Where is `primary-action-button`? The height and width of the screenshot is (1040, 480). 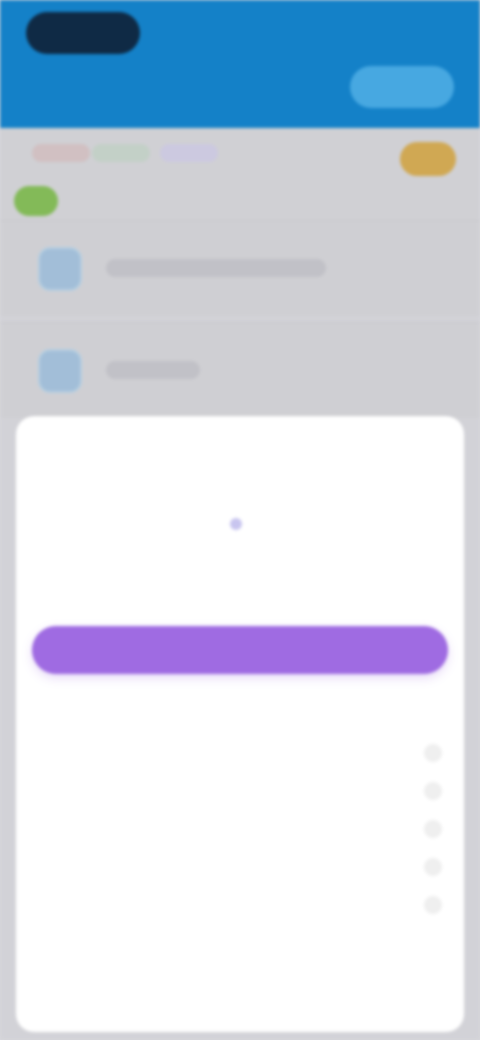 primary-action-button is located at coordinates (240, 650).